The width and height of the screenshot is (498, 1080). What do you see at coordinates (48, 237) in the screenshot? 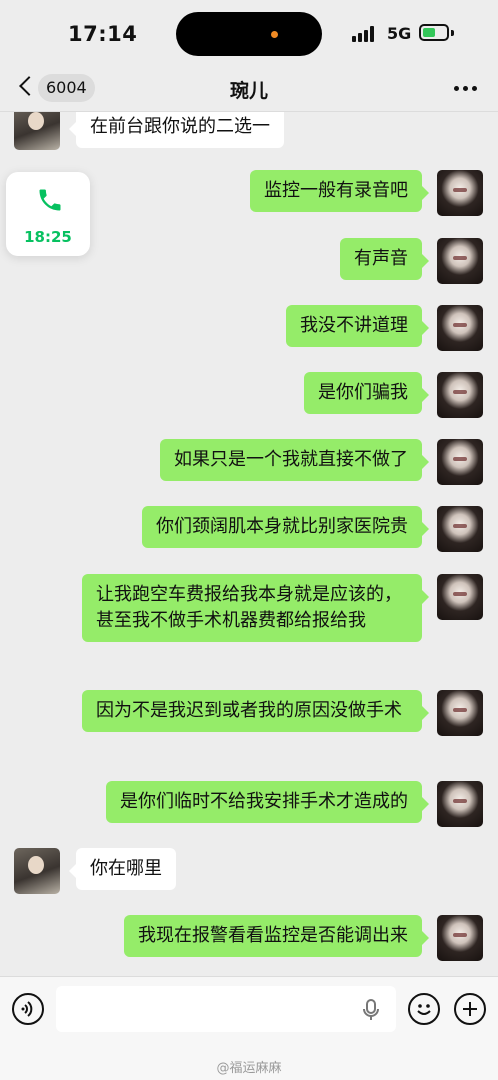
I see `call-duration: 18:25` at bounding box center [48, 237].